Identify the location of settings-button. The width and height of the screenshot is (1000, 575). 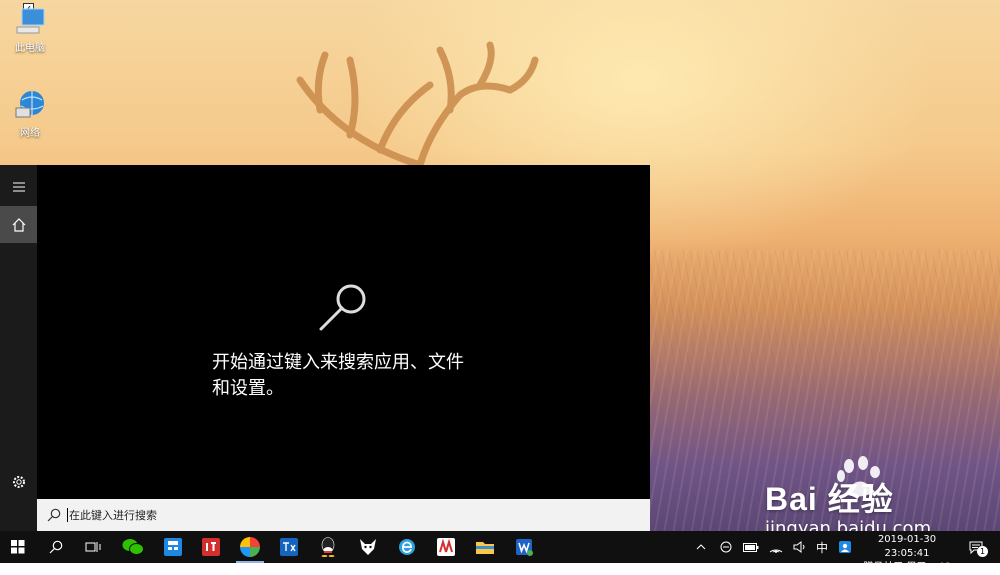
(18, 481).